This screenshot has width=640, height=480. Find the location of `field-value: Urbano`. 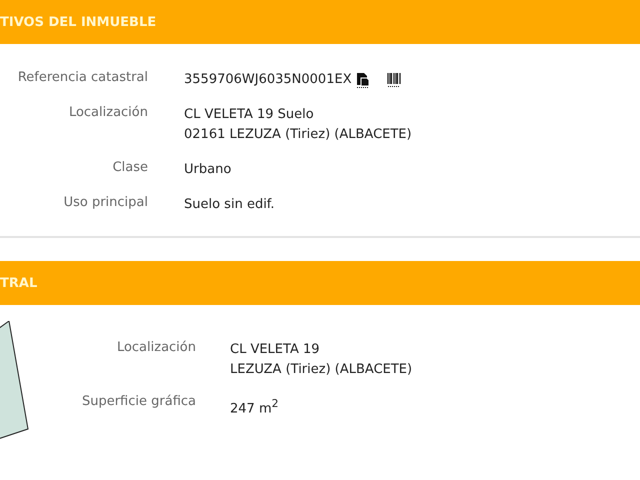

field-value: Urbano is located at coordinates (208, 170).